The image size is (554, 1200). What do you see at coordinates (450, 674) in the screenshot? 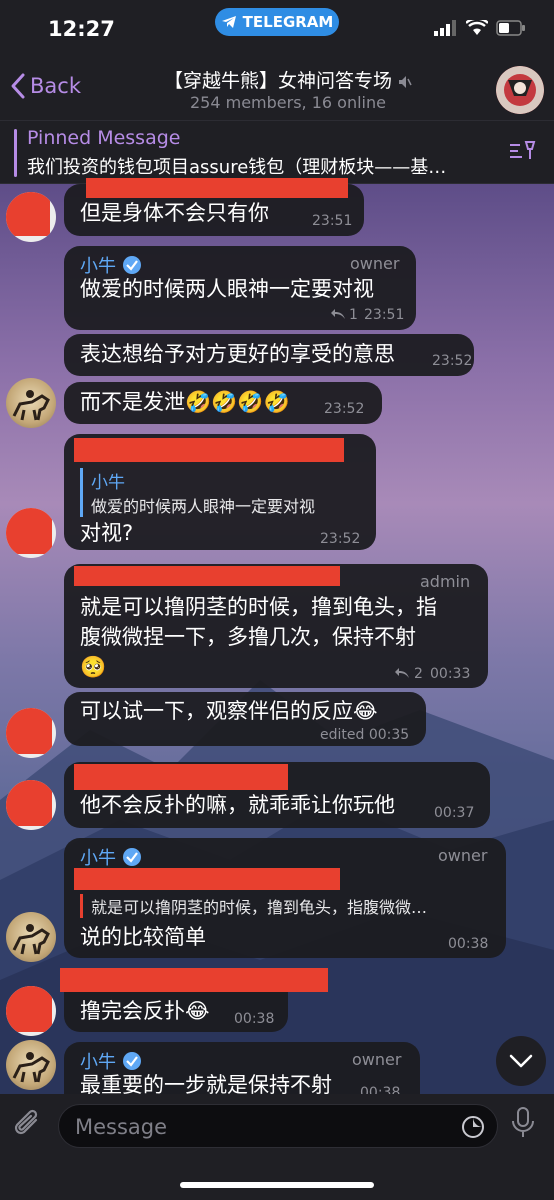
I see `message-time: 00:33` at bounding box center [450, 674].